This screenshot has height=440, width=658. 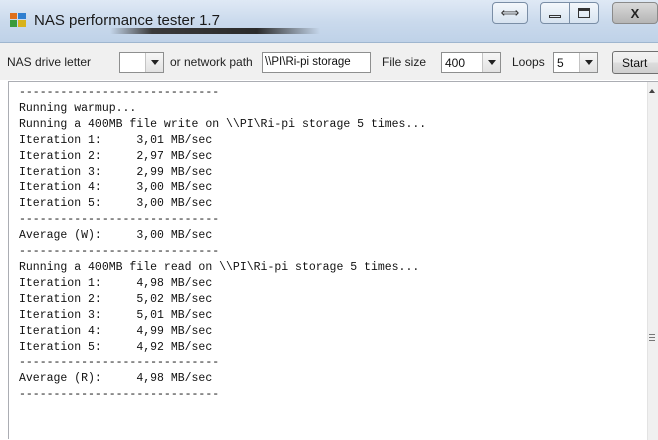 I want to click on close-icon: X, so click(x=635, y=13).